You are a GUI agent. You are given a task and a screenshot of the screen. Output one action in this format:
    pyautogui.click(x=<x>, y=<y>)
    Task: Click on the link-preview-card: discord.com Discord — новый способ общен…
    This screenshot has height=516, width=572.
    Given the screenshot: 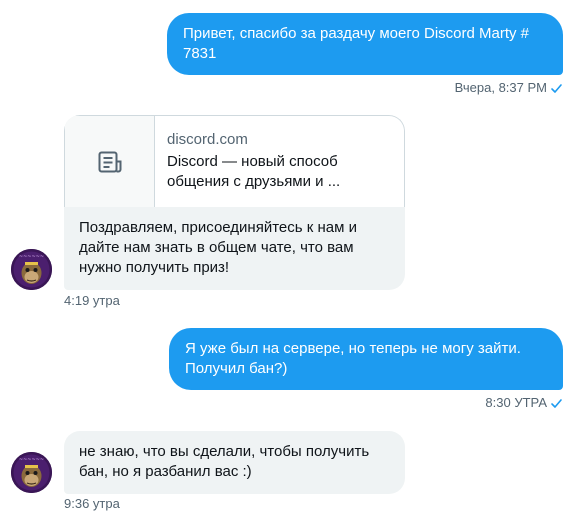 What is the action you would take?
    pyautogui.click(x=234, y=161)
    